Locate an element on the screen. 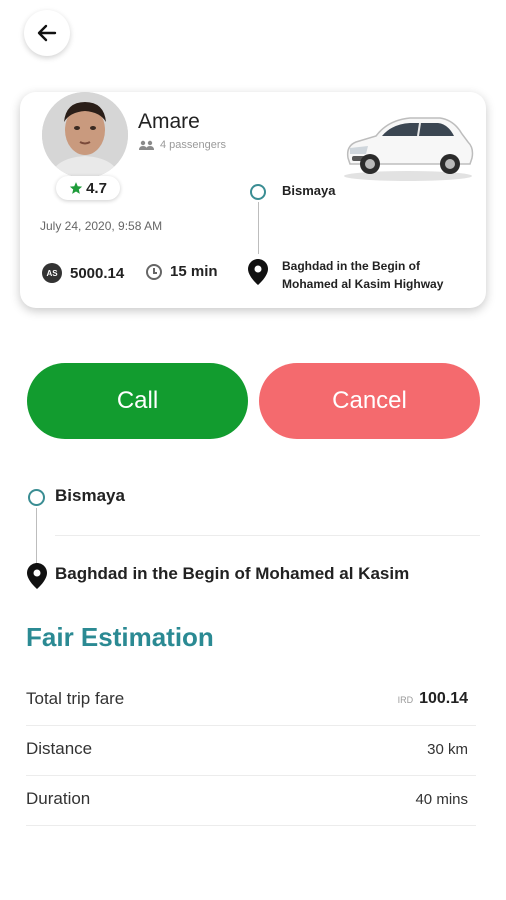 The image size is (506, 900). dropoff-label: Baghdad in the Begin of Mohamed al Kasim is located at coordinates (232, 573).